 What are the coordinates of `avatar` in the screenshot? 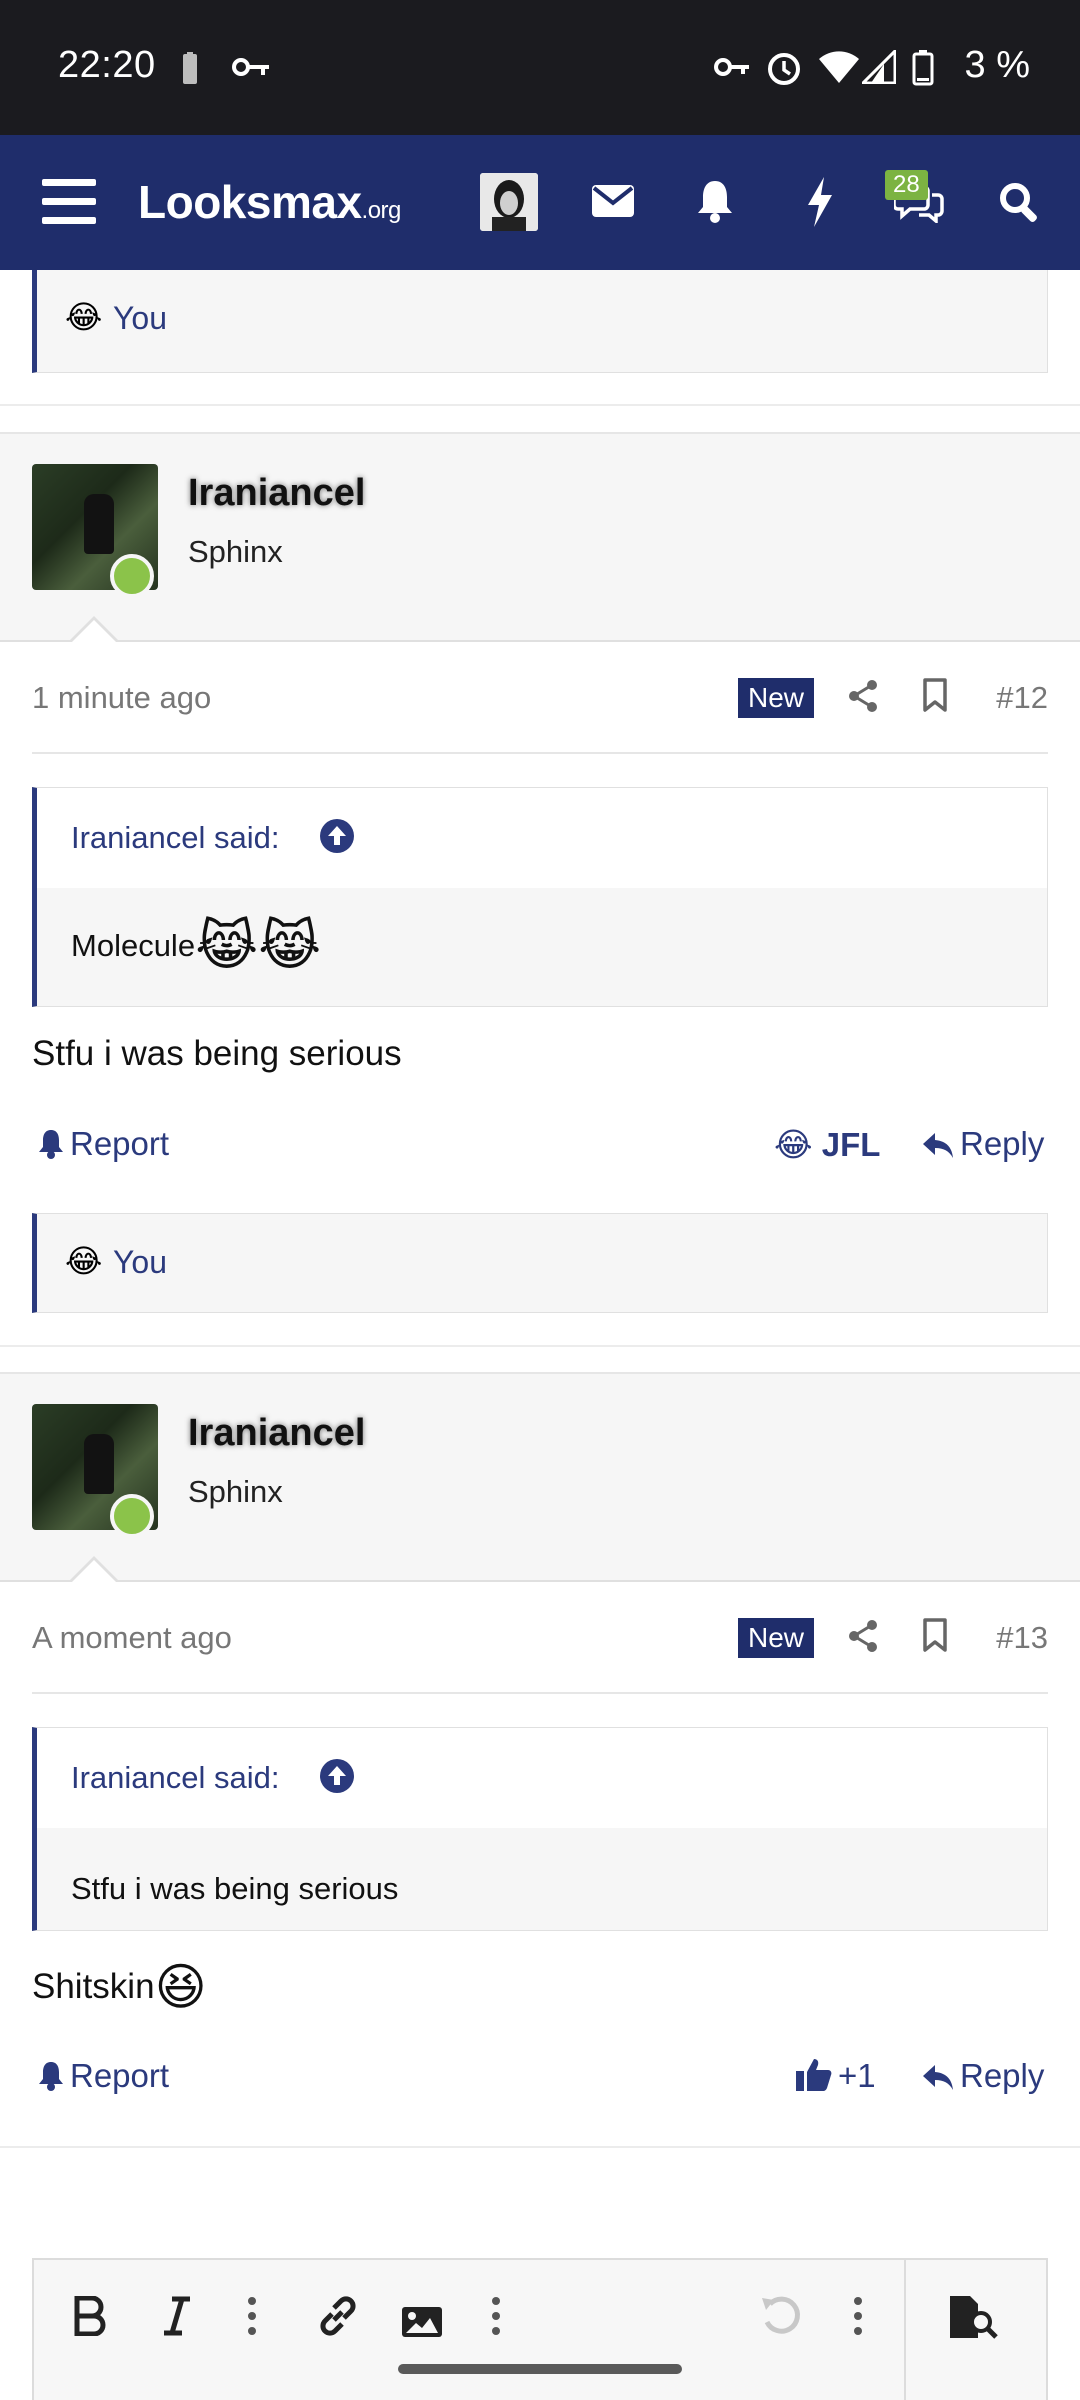 It's located at (509, 202).